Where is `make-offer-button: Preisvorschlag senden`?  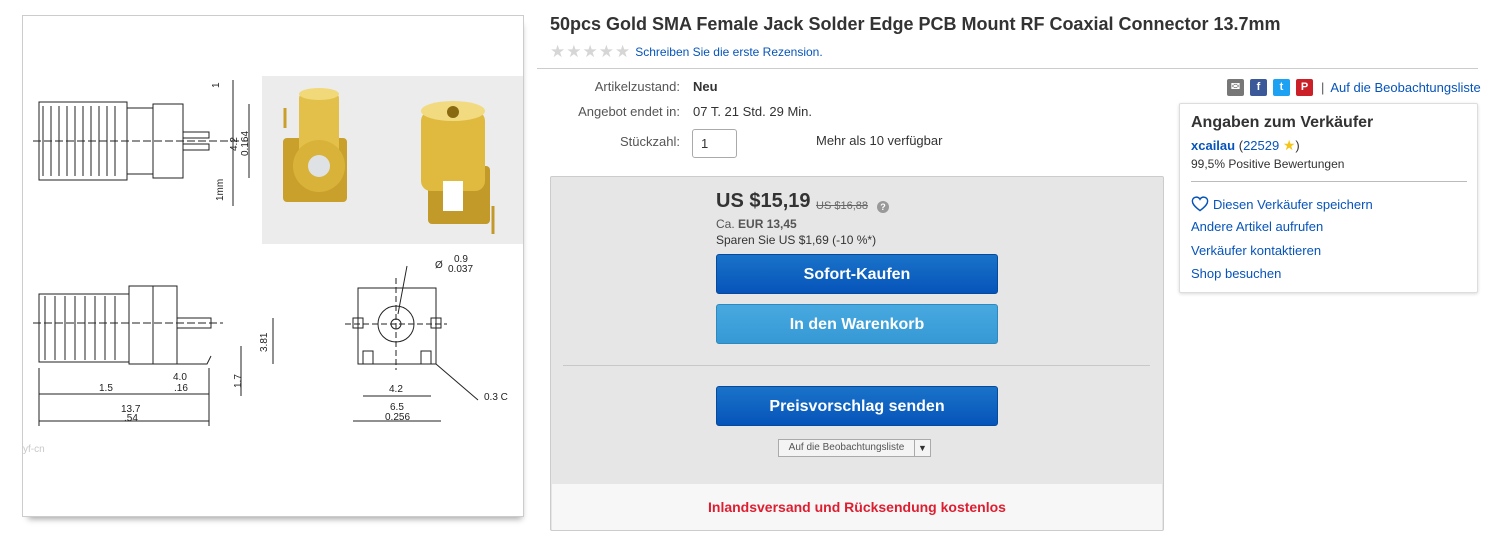
make-offer-button: Preisvorschlag senden is located at coordinates (857, 406).